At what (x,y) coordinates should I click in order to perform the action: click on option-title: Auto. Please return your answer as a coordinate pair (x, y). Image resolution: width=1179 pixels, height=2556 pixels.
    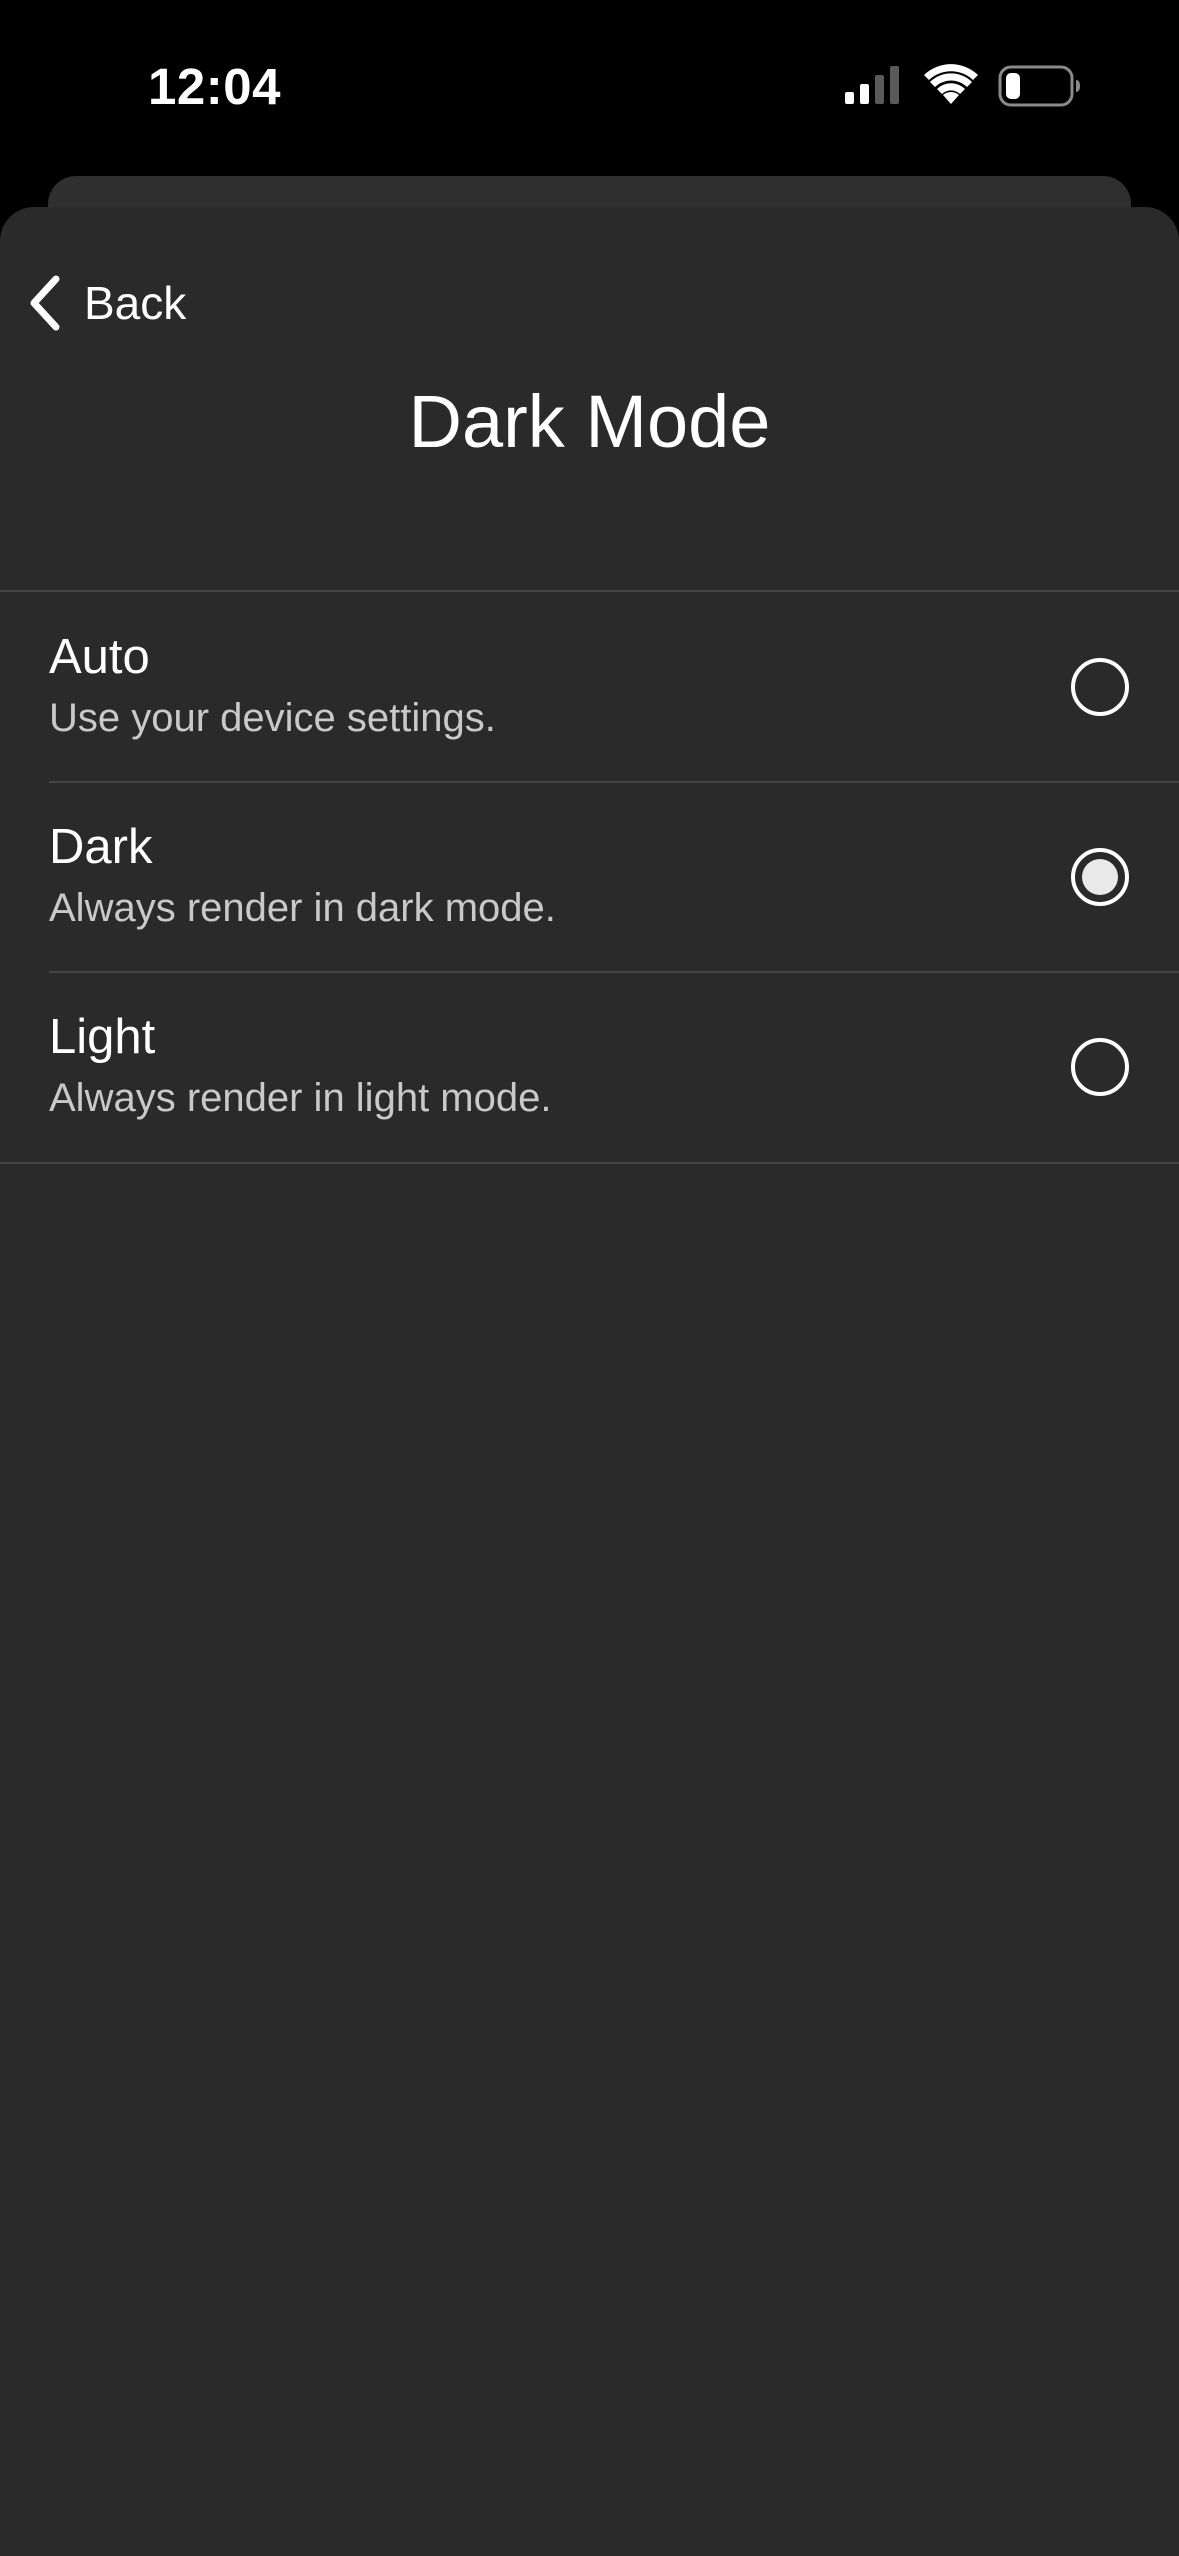
    Looking at the image, I should click on (99, 657).